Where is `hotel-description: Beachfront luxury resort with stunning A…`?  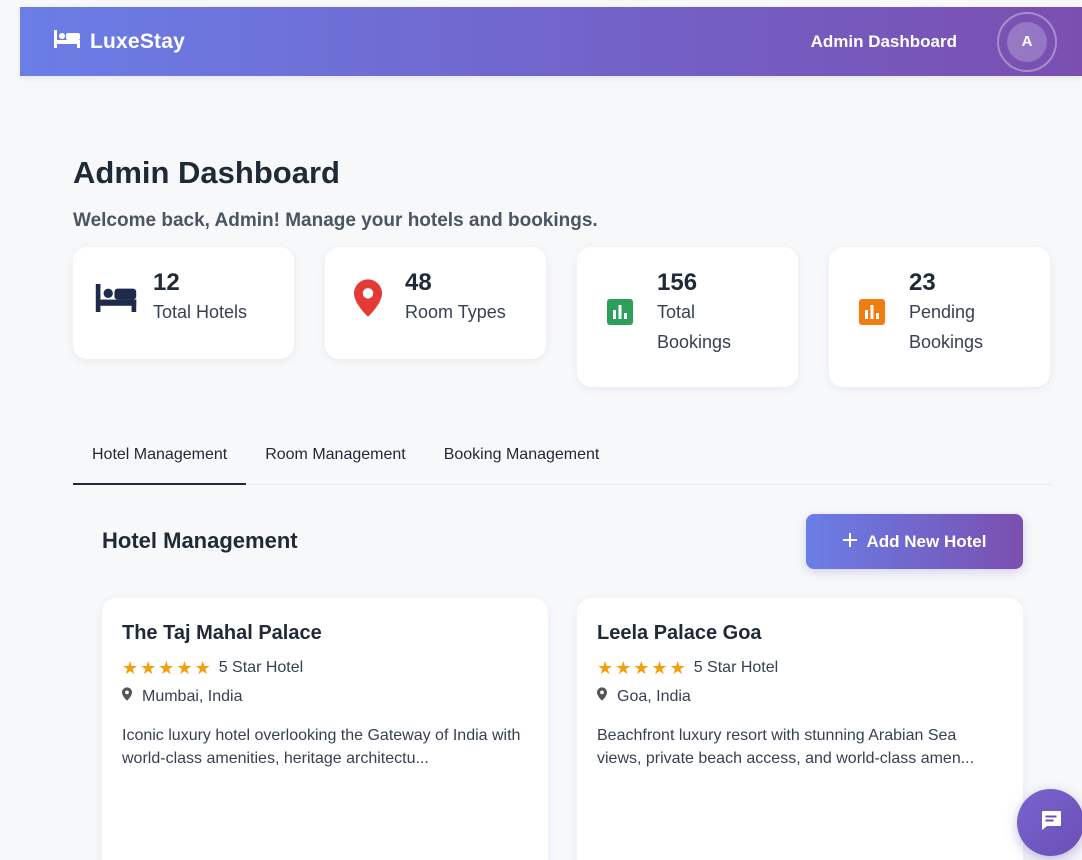
hotel-description: Beachfront luxury resort with stunning A… is located at coordinates (786, 747).